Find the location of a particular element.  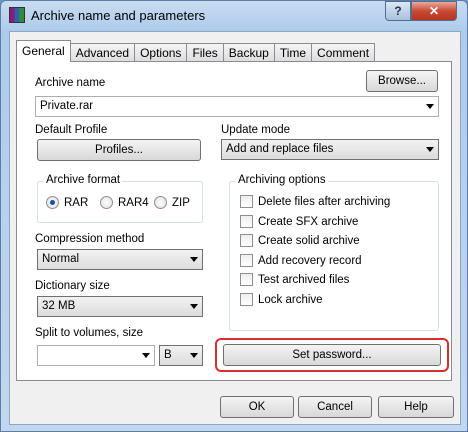

default-profile-label: Default Profile is located at coordinates (71, 130).